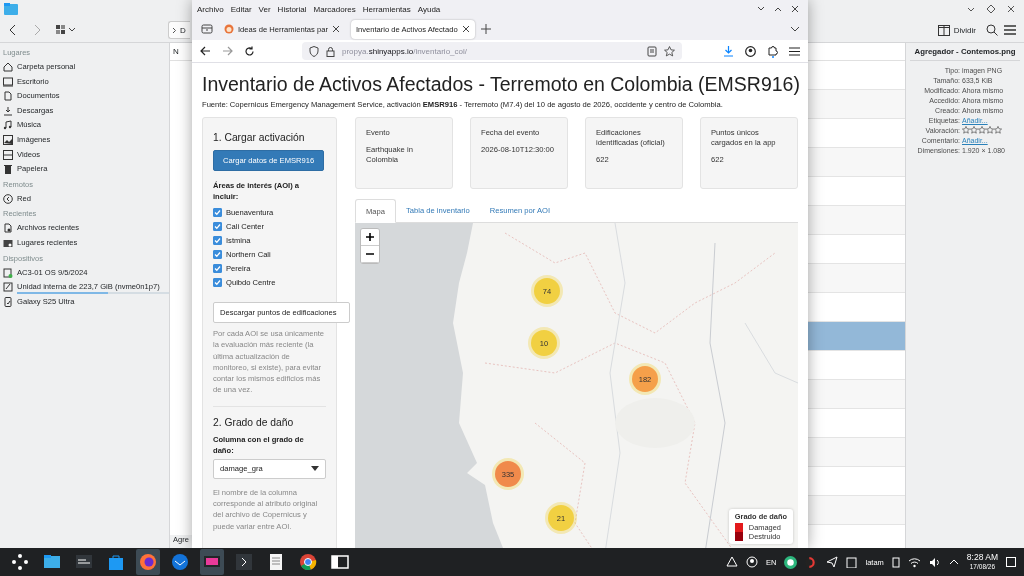 The height and width of the screenshot is (576, 1024). What do you see at coordinates (292, 9) in the screenshot?
I see `menu-item: Historial` at bounding box center [292, 9].